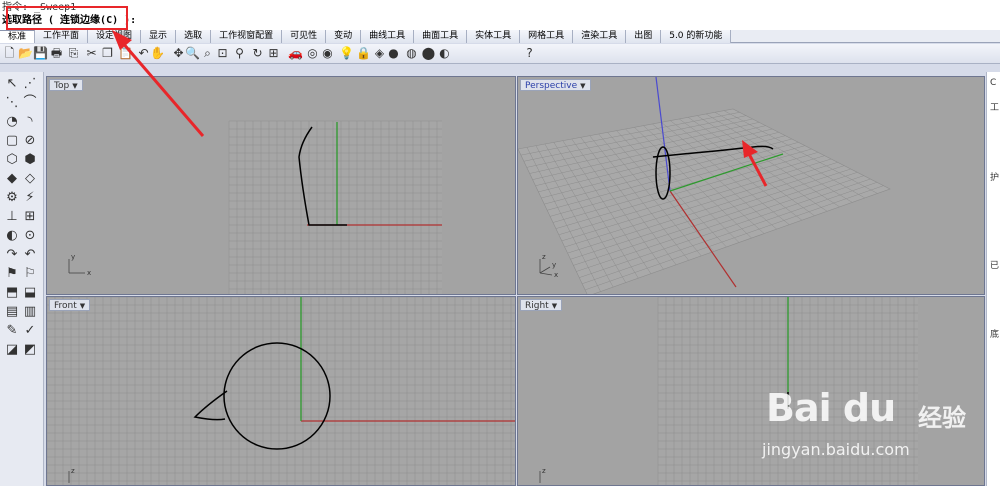  What do you see at coordinates (30, 331) in the screenshot?
I see `check-icon: ✓` at bounding box center [30, 331].